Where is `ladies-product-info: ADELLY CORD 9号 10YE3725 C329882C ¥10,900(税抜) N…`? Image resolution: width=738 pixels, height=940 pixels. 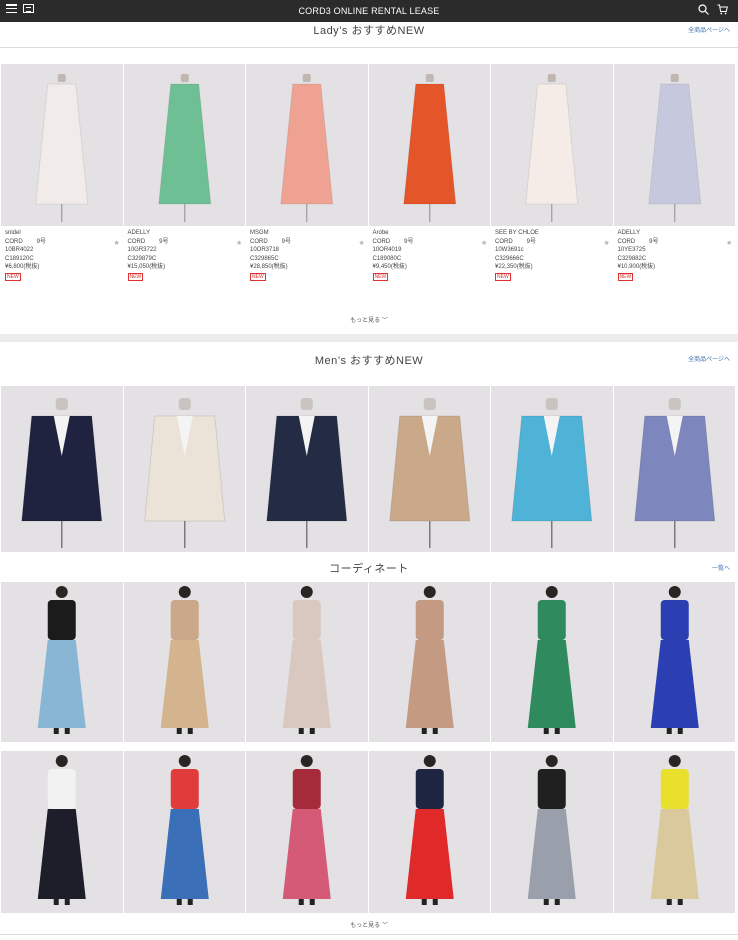
ladies-product-info: ADELLY CORD 9号 10YE3725 C329882C ¥10,900(税抜) N… is located at coordinates (638, 255).